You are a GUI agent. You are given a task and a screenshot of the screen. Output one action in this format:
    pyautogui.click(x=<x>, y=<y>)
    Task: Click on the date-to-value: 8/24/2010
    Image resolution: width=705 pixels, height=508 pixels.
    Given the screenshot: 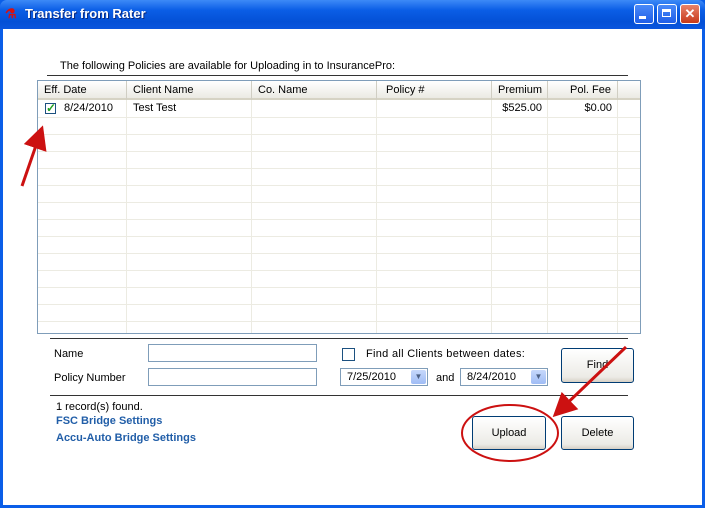 What is the action you would take?
    pyautogui.click(x=491, y=377)
    